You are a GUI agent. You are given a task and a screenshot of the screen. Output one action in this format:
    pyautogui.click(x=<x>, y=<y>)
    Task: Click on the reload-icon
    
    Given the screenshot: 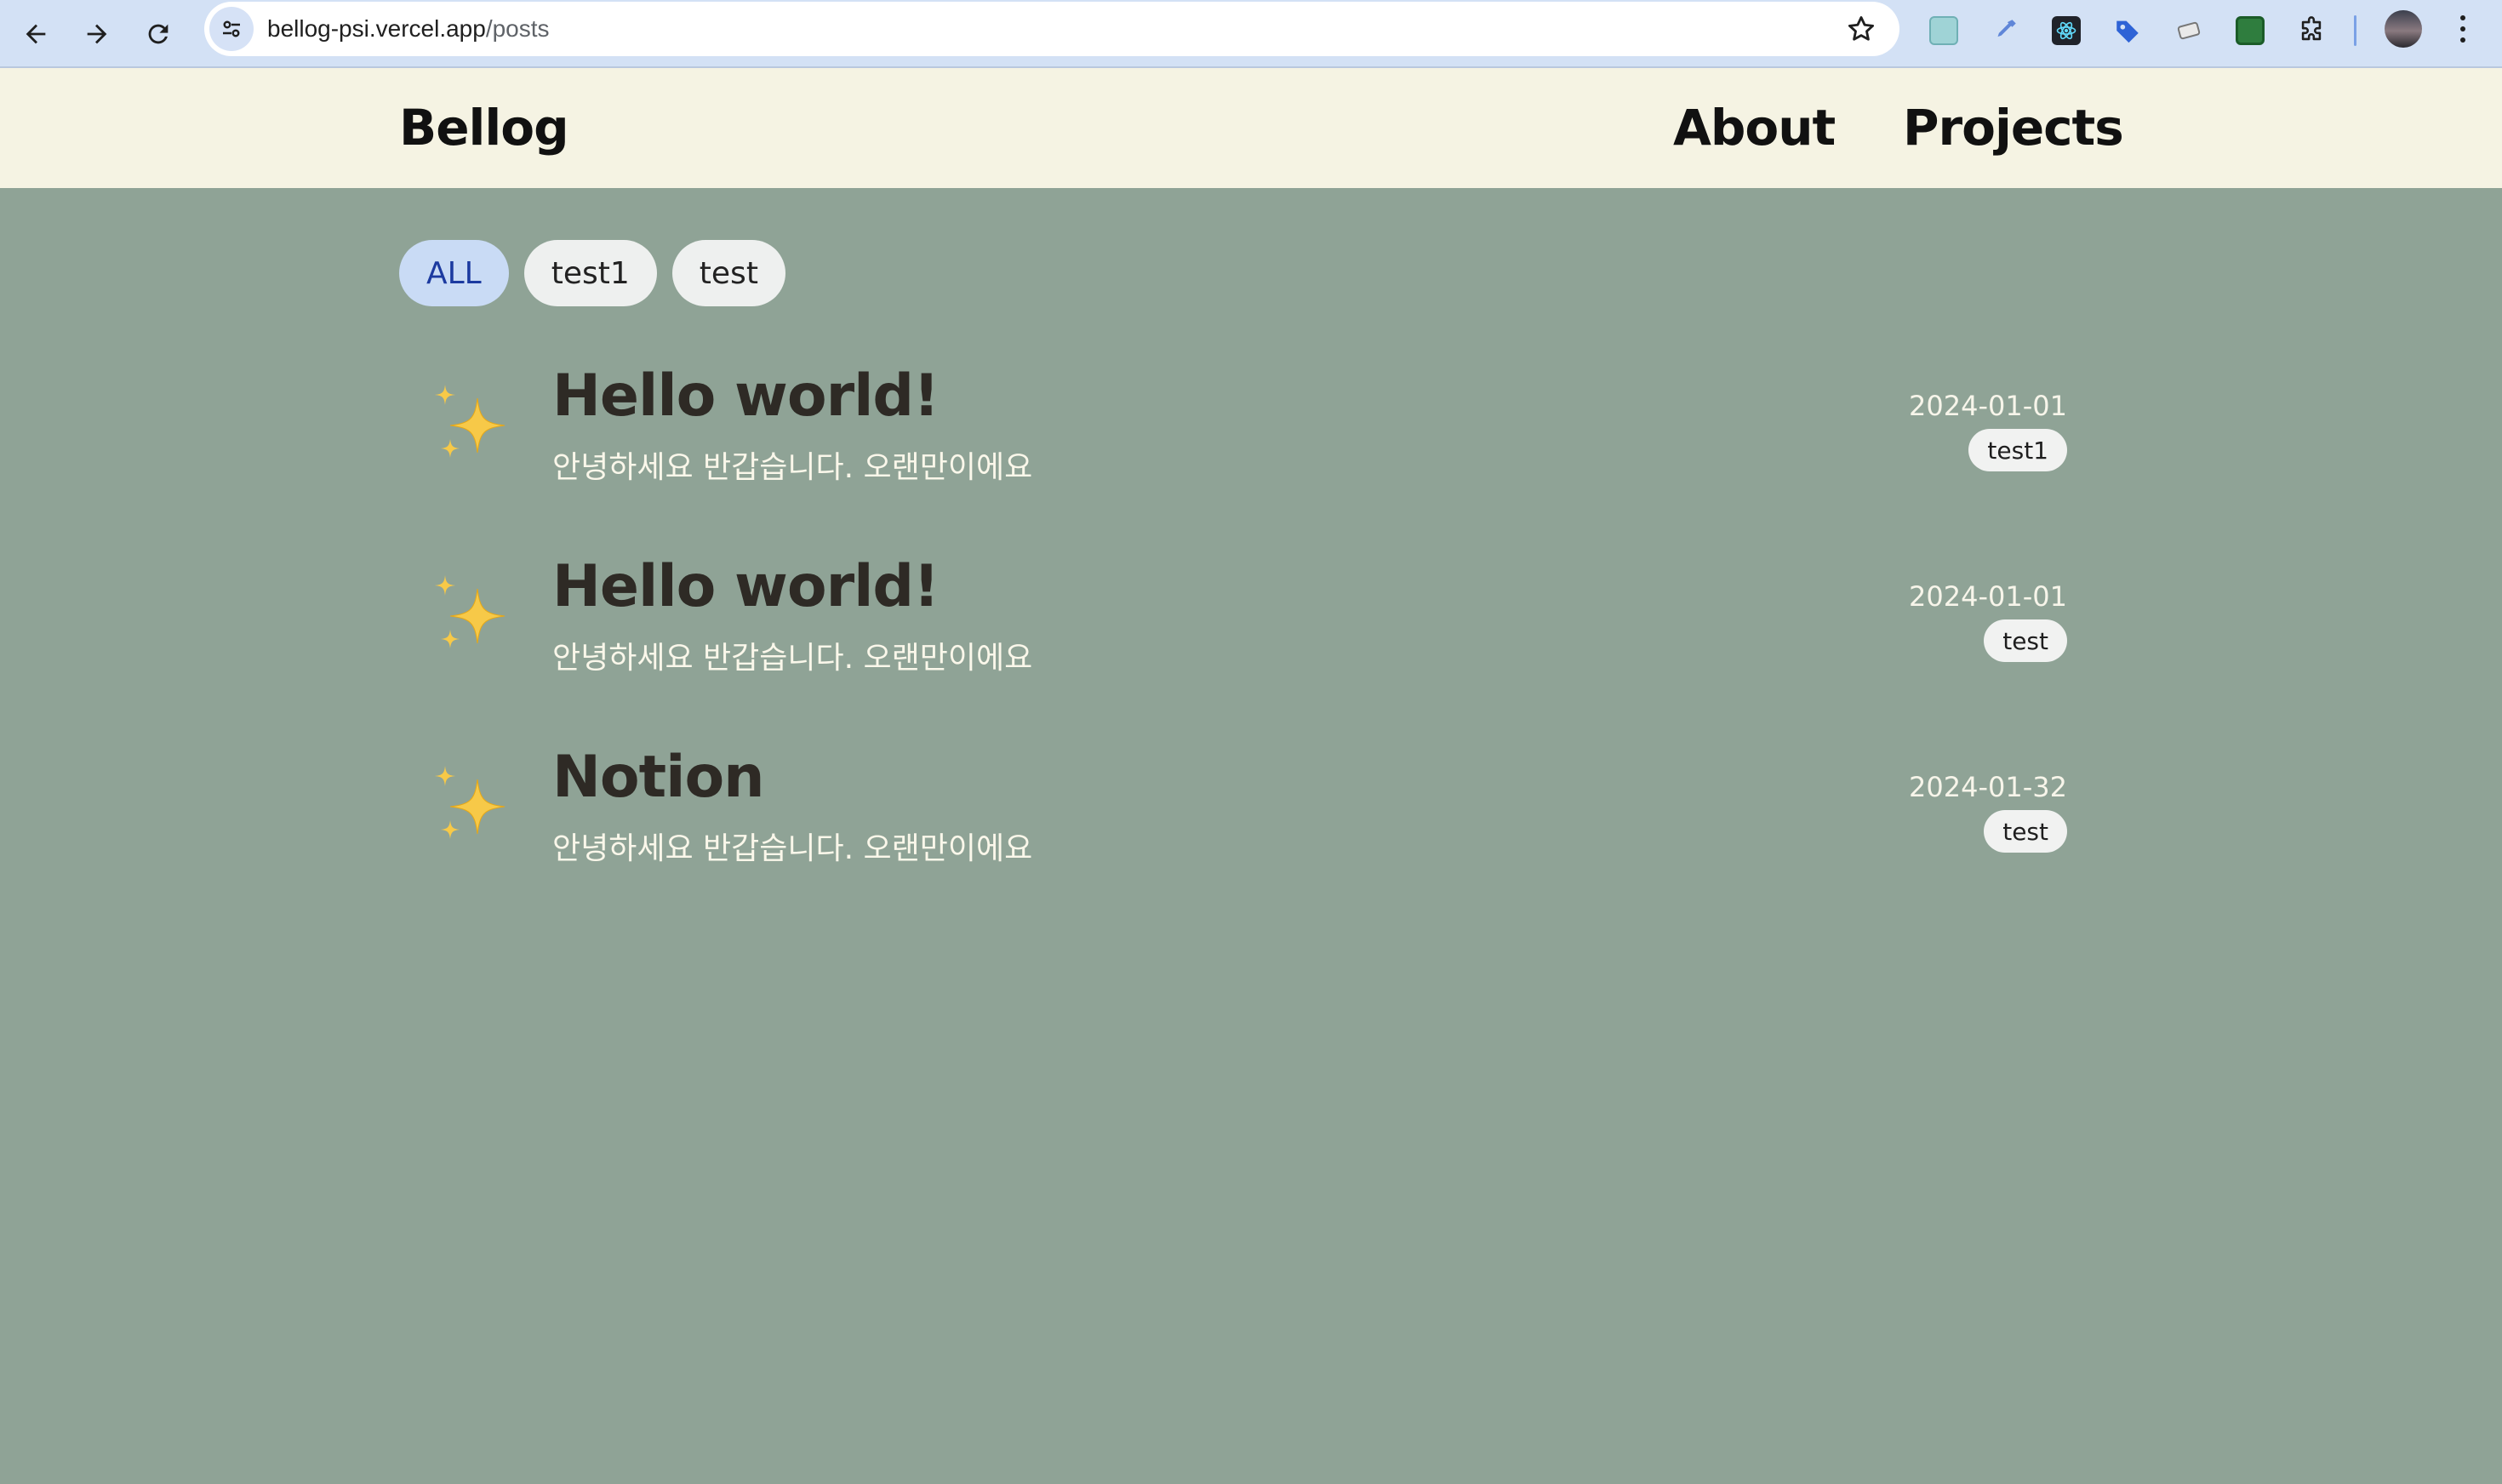 What is the action you would take?
    pyautogui.click(x=158, y=34)
    